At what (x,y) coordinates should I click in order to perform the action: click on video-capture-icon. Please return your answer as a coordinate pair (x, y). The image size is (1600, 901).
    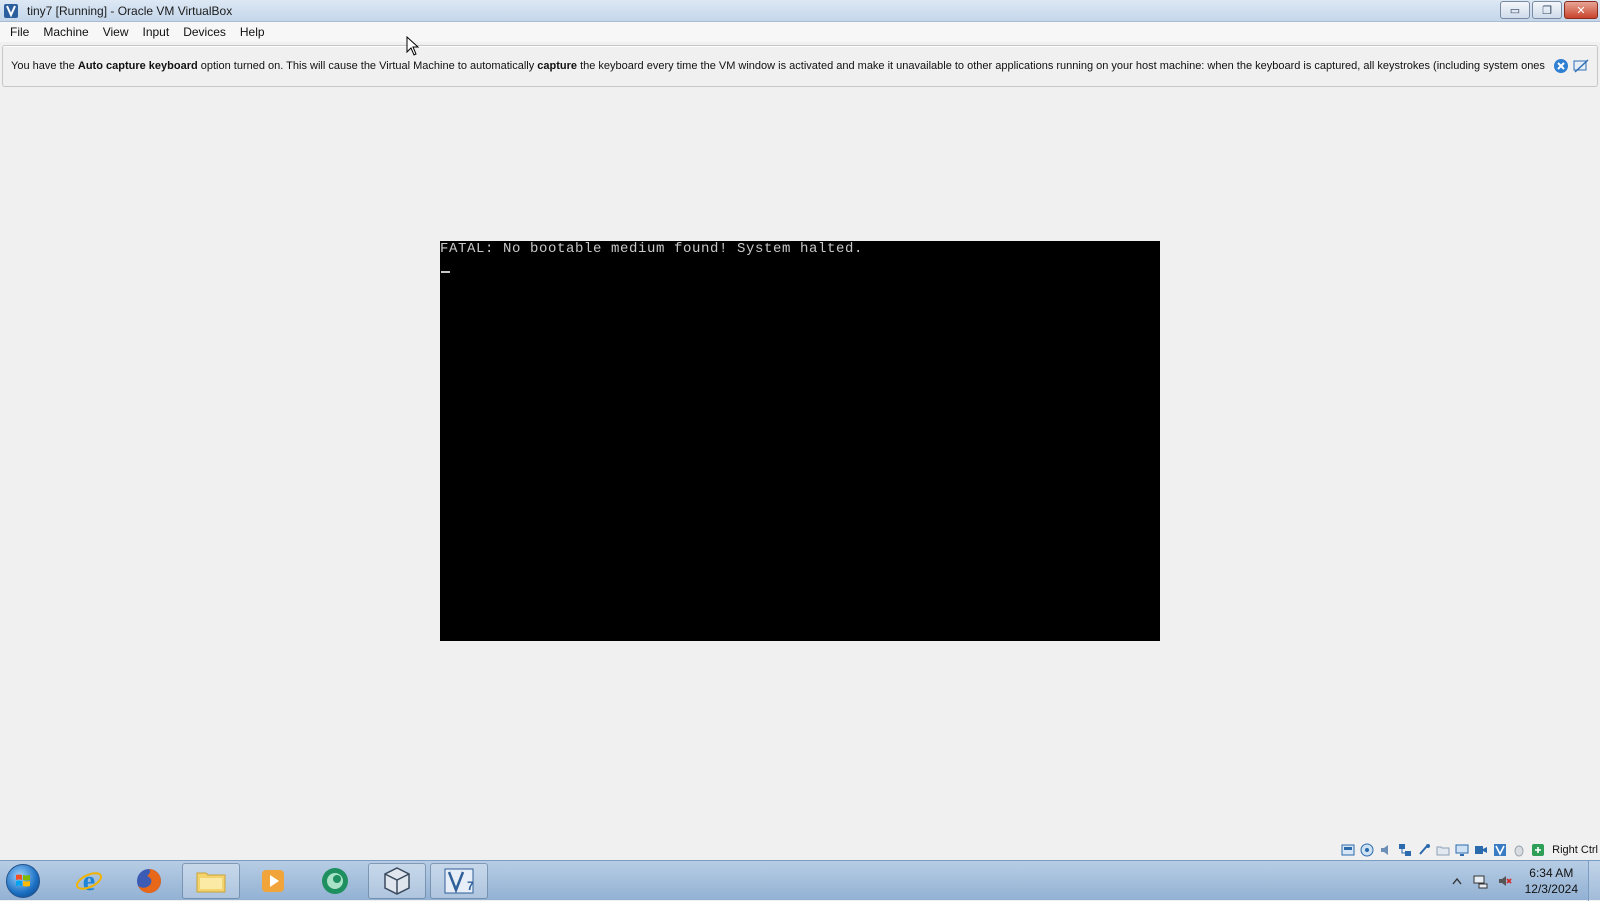
    Looking at the image, I should click on (1481, 850).